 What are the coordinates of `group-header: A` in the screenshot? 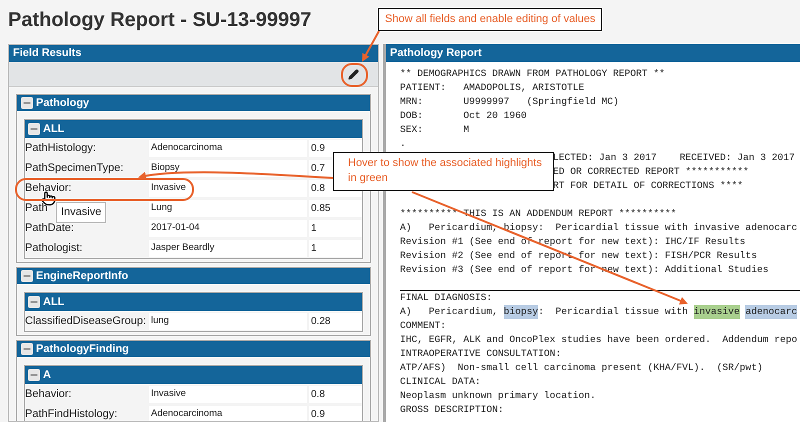 It's located at (193, 375).